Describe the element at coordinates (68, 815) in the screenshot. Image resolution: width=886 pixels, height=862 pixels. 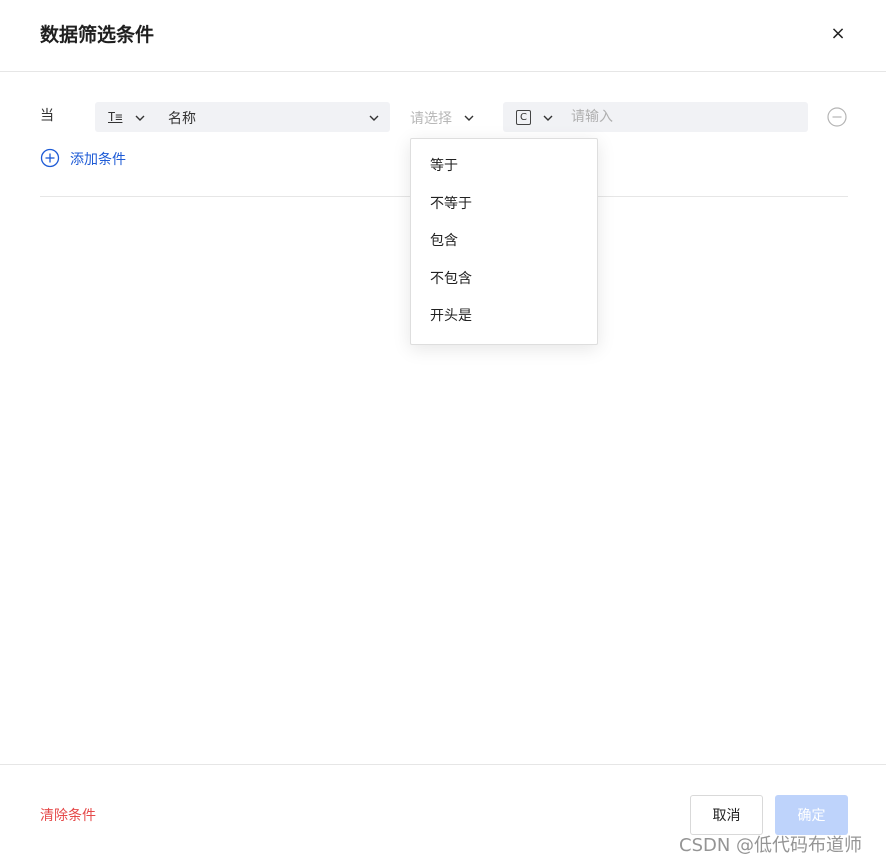
I see `clear-conditions-button: 清除条件` at that location.